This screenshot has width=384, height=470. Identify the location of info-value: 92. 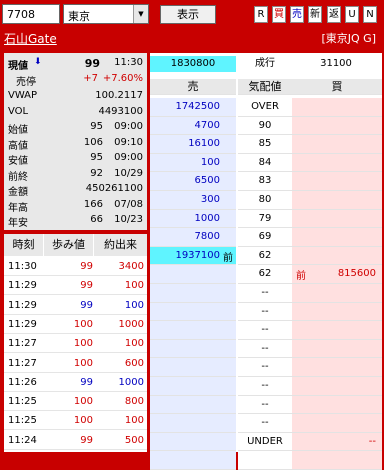
(96, 173).